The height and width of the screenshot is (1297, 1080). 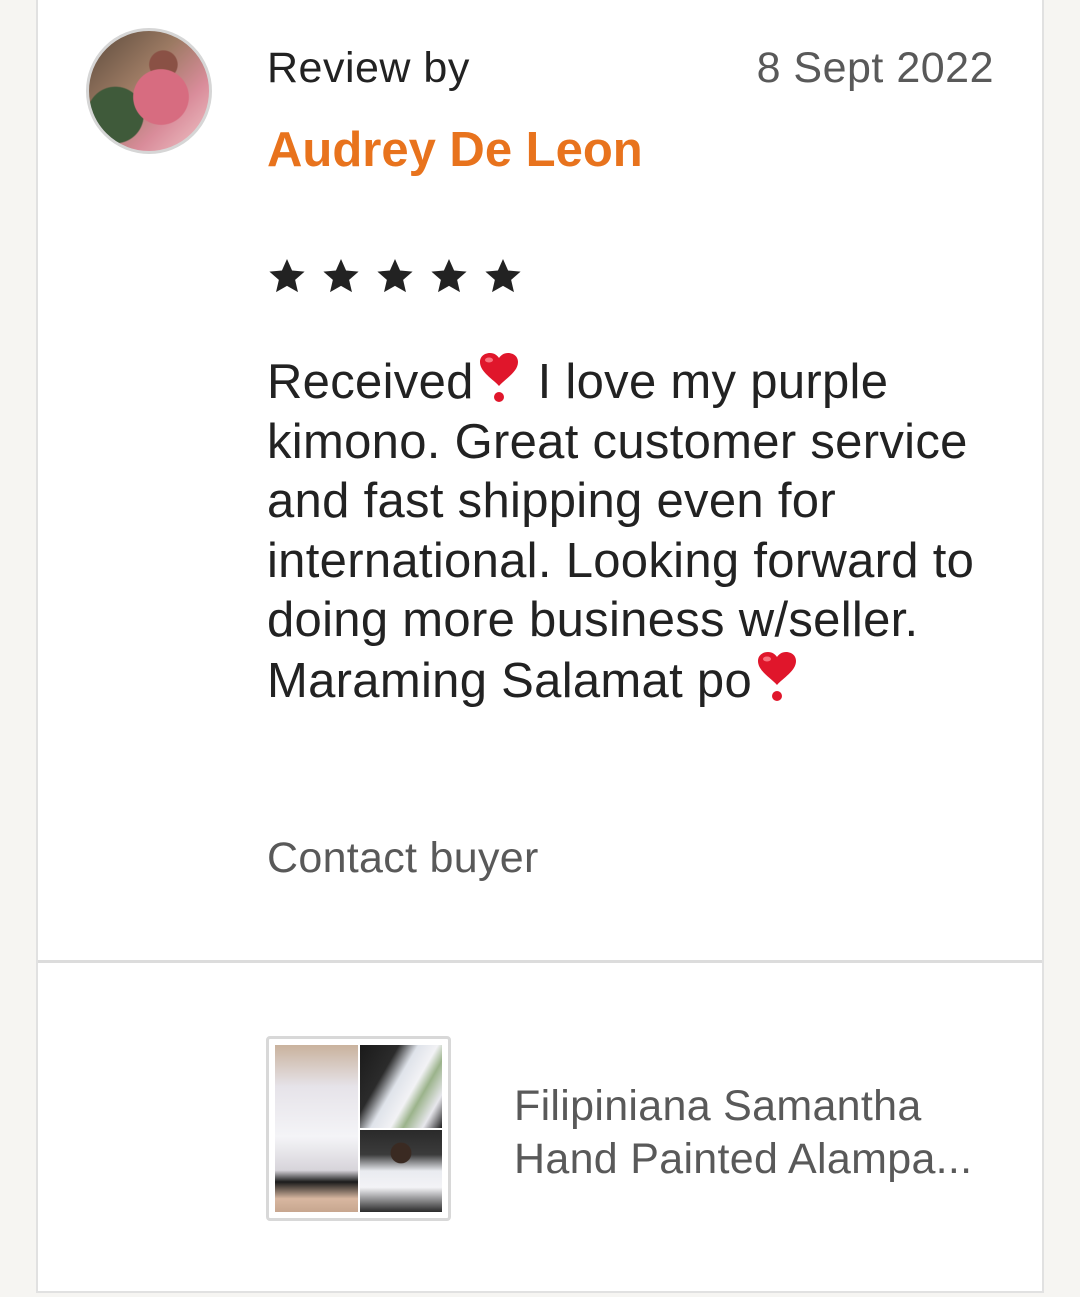 What do you see at coordinates (403, 858) in the screenshot?
I see `contact-buyer-link: Contact buyer` at bounding box center [403, 858].